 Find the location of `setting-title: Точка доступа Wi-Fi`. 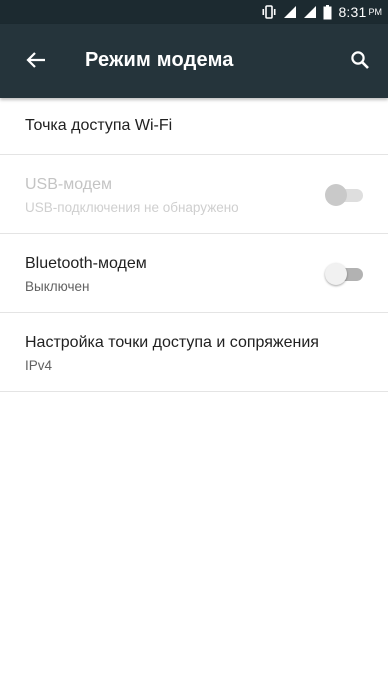

setting-title: Точка доступа Wi-Fi is located at coordinates (99, 125).